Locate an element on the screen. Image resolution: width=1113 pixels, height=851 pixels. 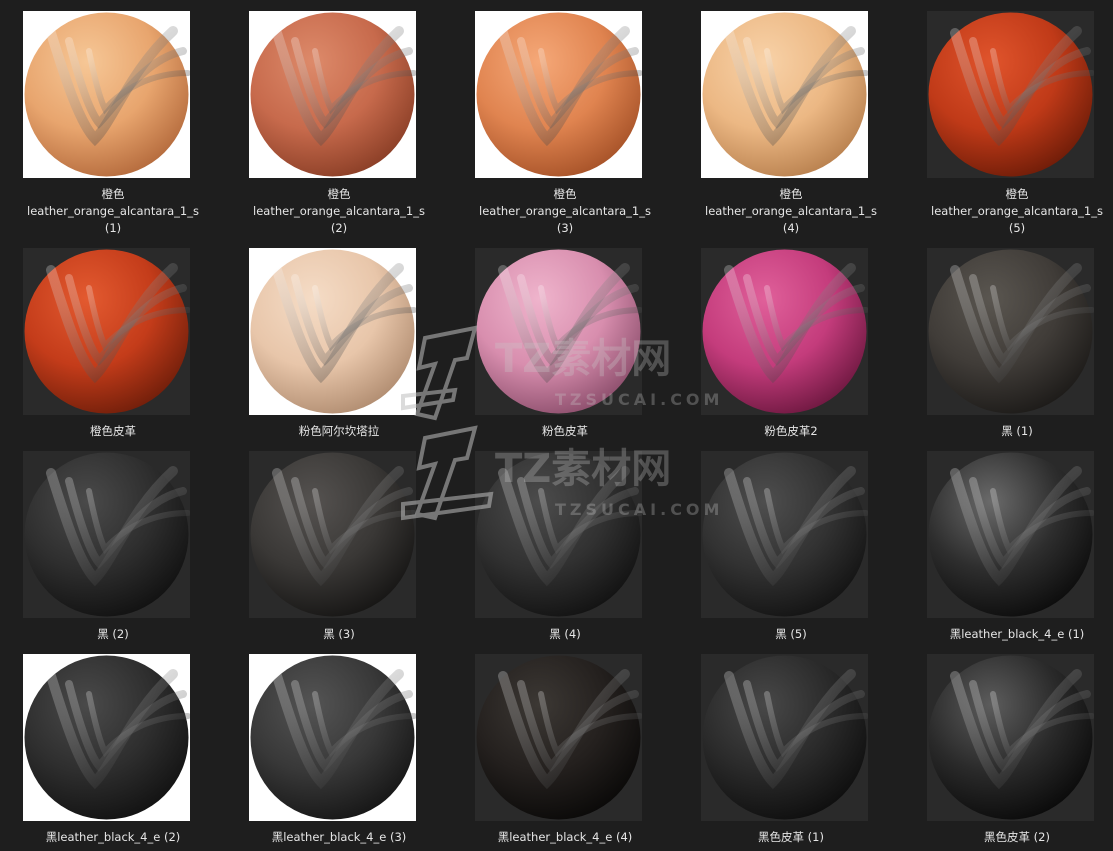
material-thumbnail: 粉色皮革2 is located at coordinates (791, 348).